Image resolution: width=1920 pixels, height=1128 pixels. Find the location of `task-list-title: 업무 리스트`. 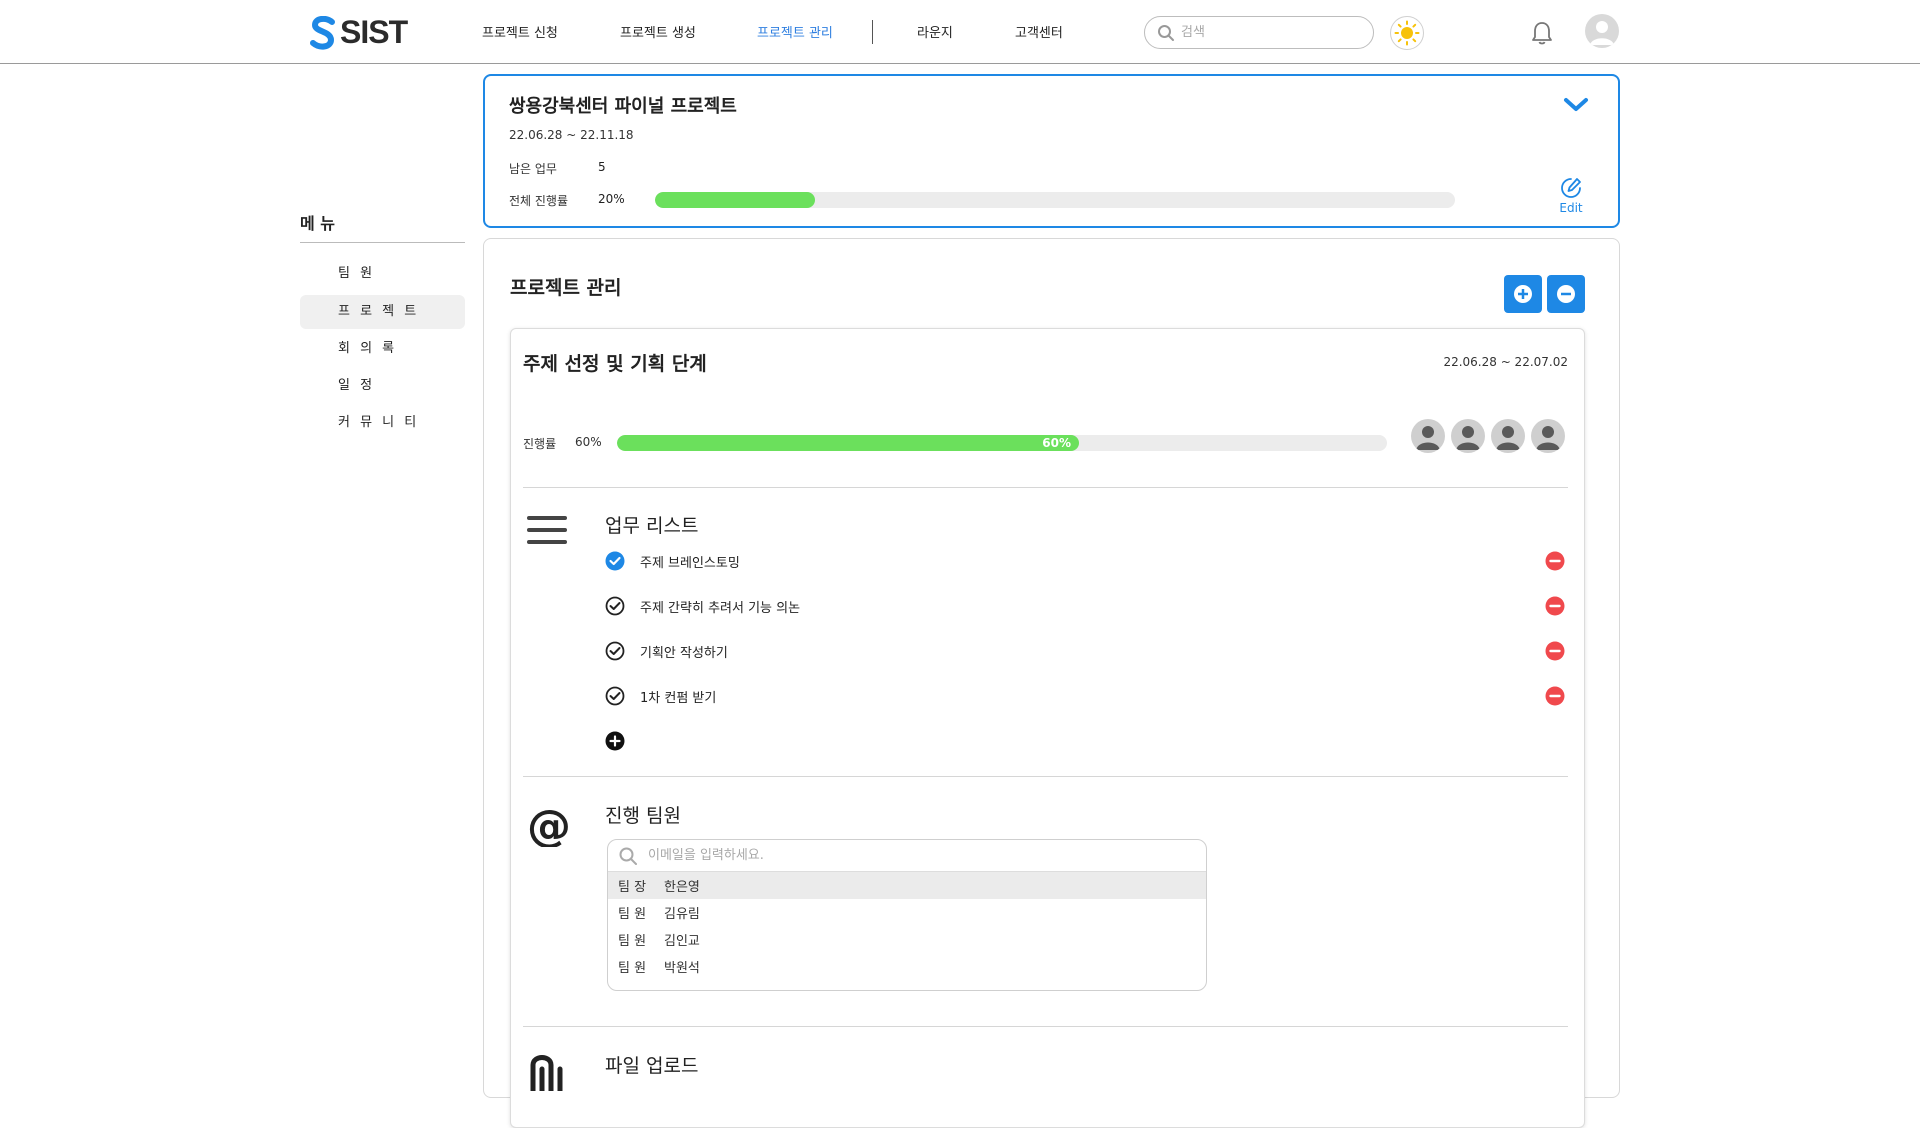

task-list-title: 업무 리스트 is located at coordinates (652, 526).